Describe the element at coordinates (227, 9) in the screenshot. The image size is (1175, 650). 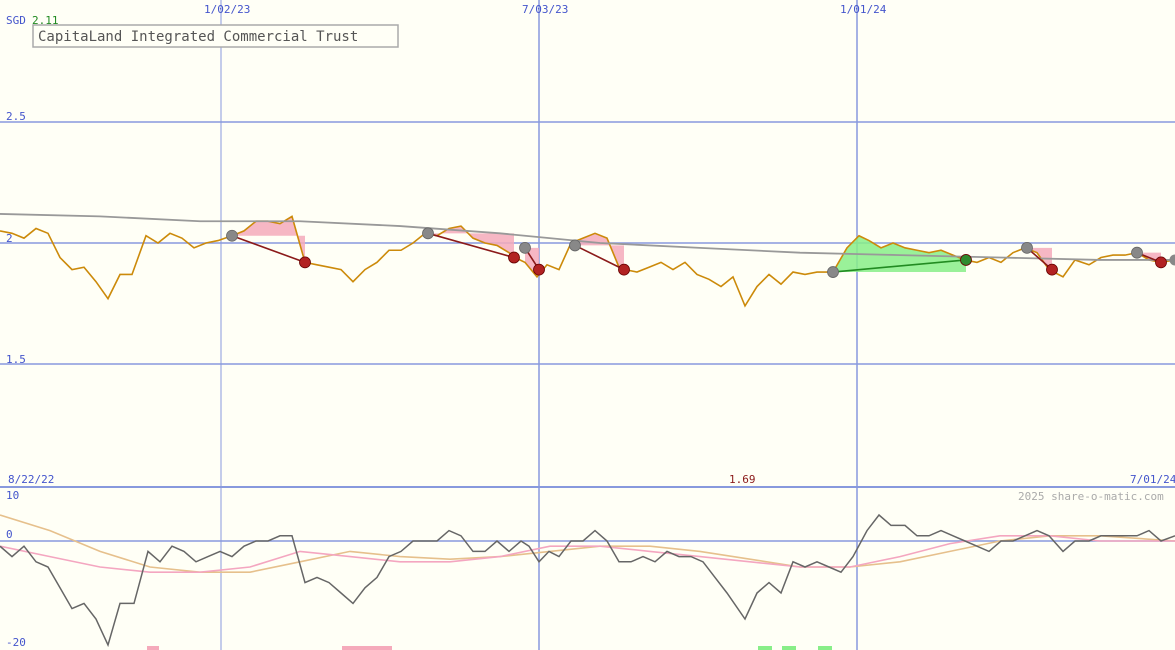
I see `x-tick-label: 1/02/23` at that location.